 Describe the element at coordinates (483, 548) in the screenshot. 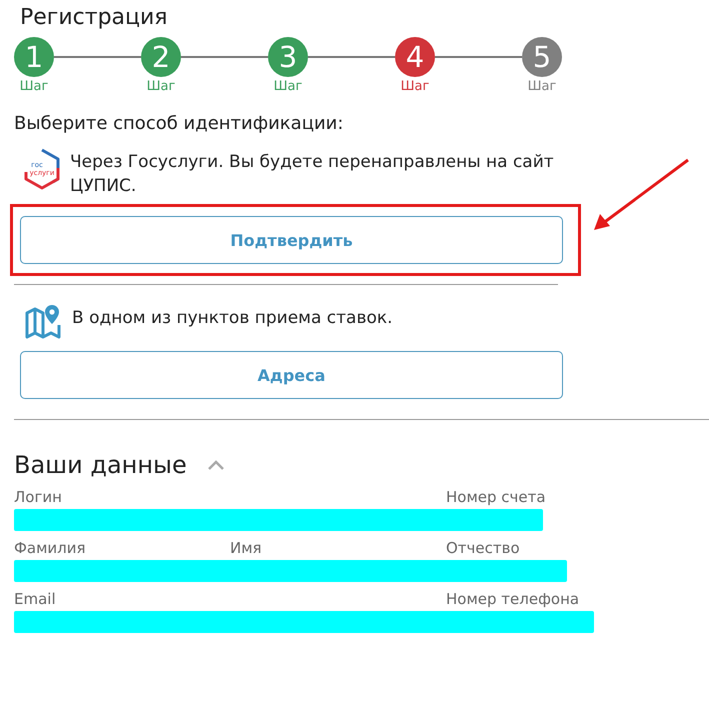

I see `field-label: Отчество` at that location.